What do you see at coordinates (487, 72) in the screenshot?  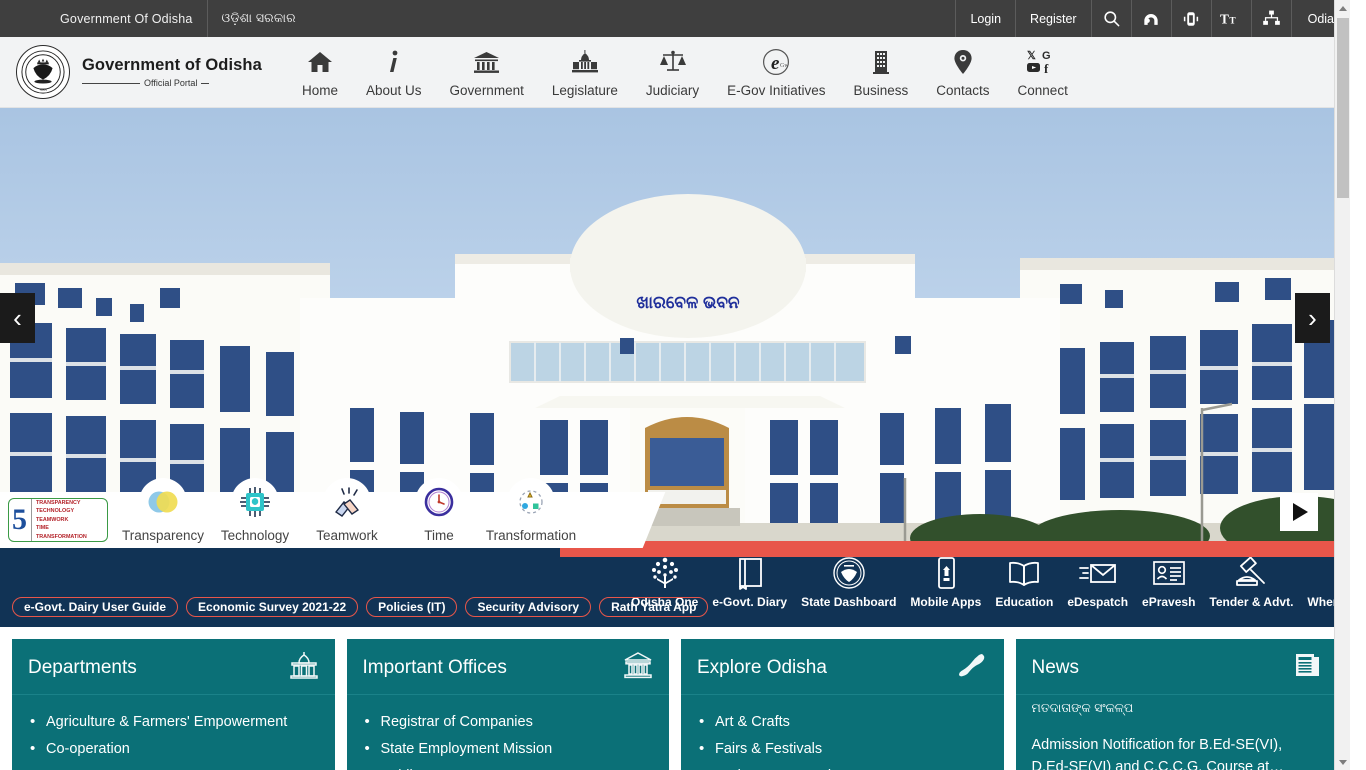 I see `nav-item-government: Government` at bounding box center [487, 72].